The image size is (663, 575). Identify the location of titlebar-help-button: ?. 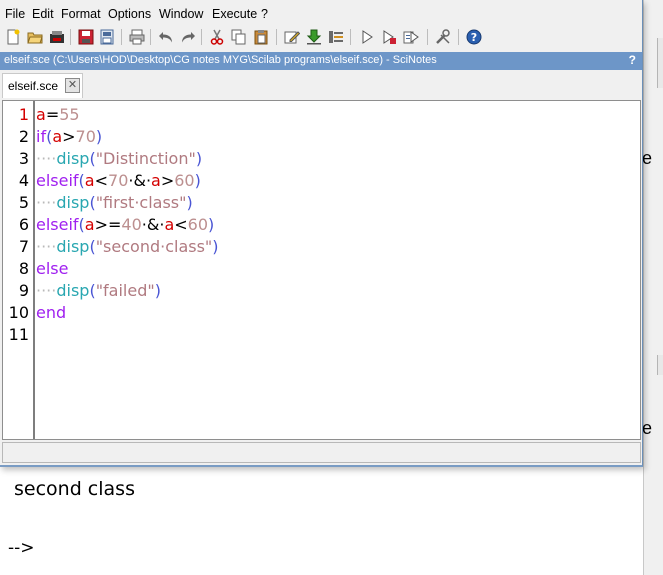
(632, 60).